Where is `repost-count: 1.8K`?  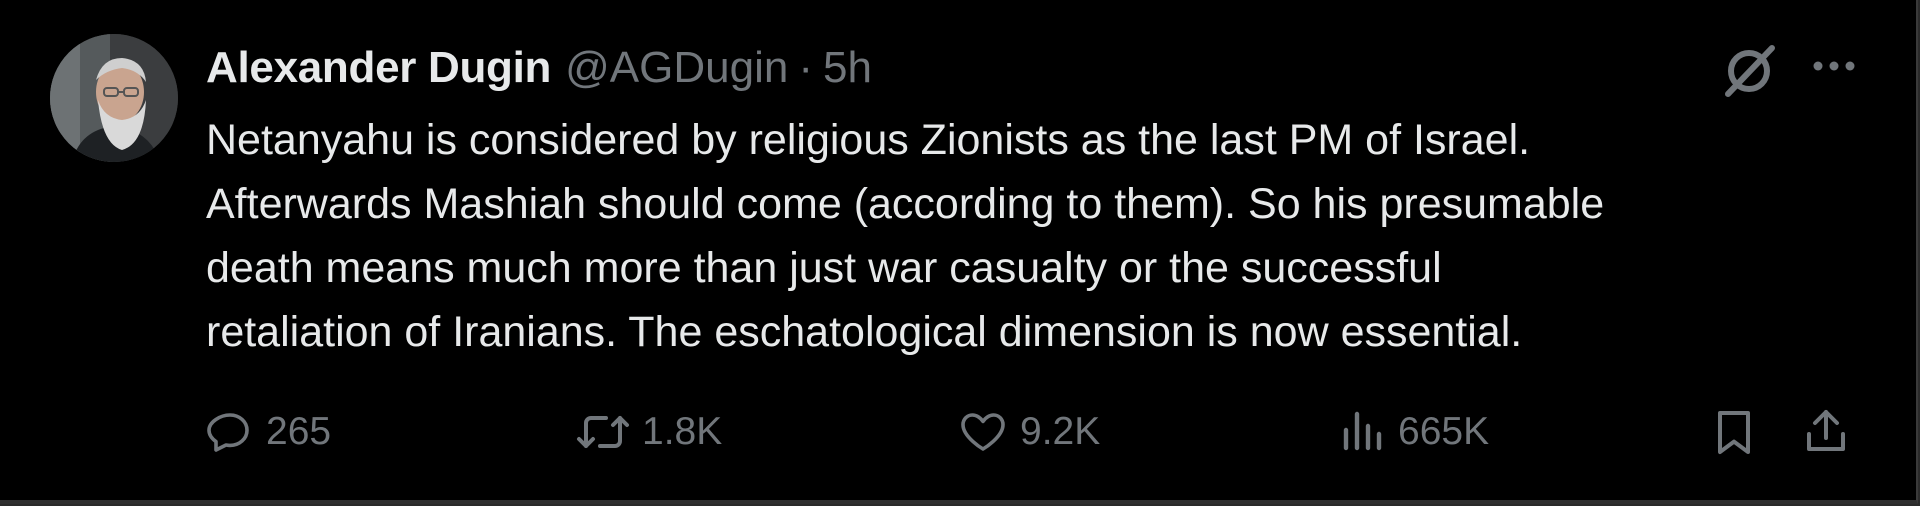 repost-count: 1.8K is located at coordinates (682, 431).